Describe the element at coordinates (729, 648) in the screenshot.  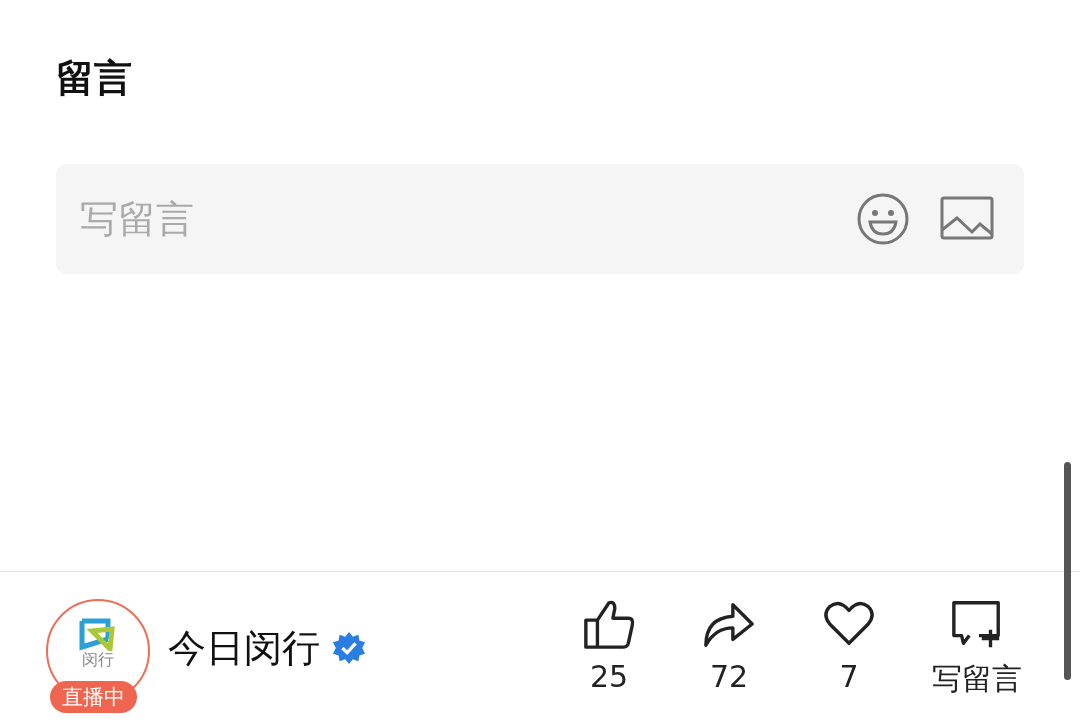
I see `share-button: 72` at that location.